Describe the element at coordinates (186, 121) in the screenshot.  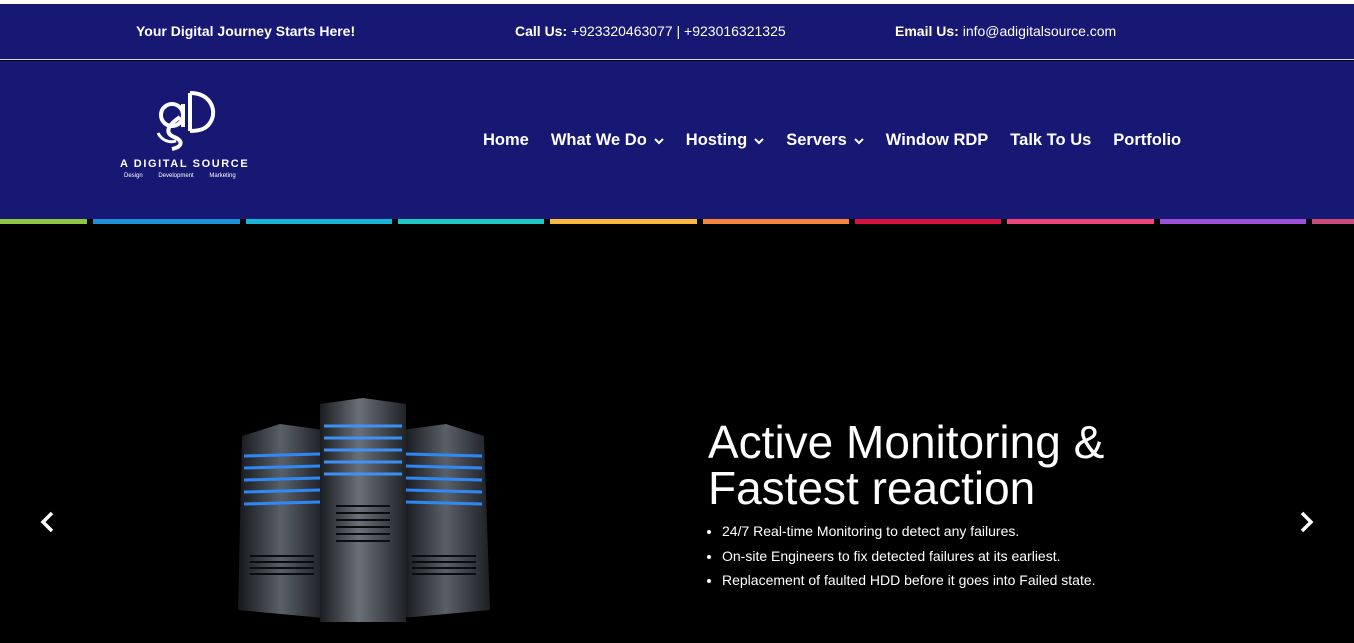
I see `ads-monogram-icon` at that location.